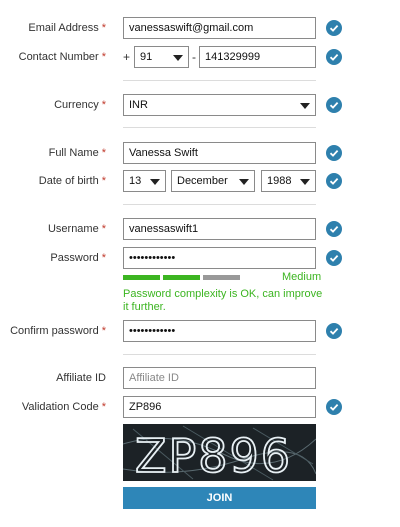 This screenshot has height=527, width=400. I want to click on affiliate-row: Affiliate ID Affiliate ID, so click(200, 379).